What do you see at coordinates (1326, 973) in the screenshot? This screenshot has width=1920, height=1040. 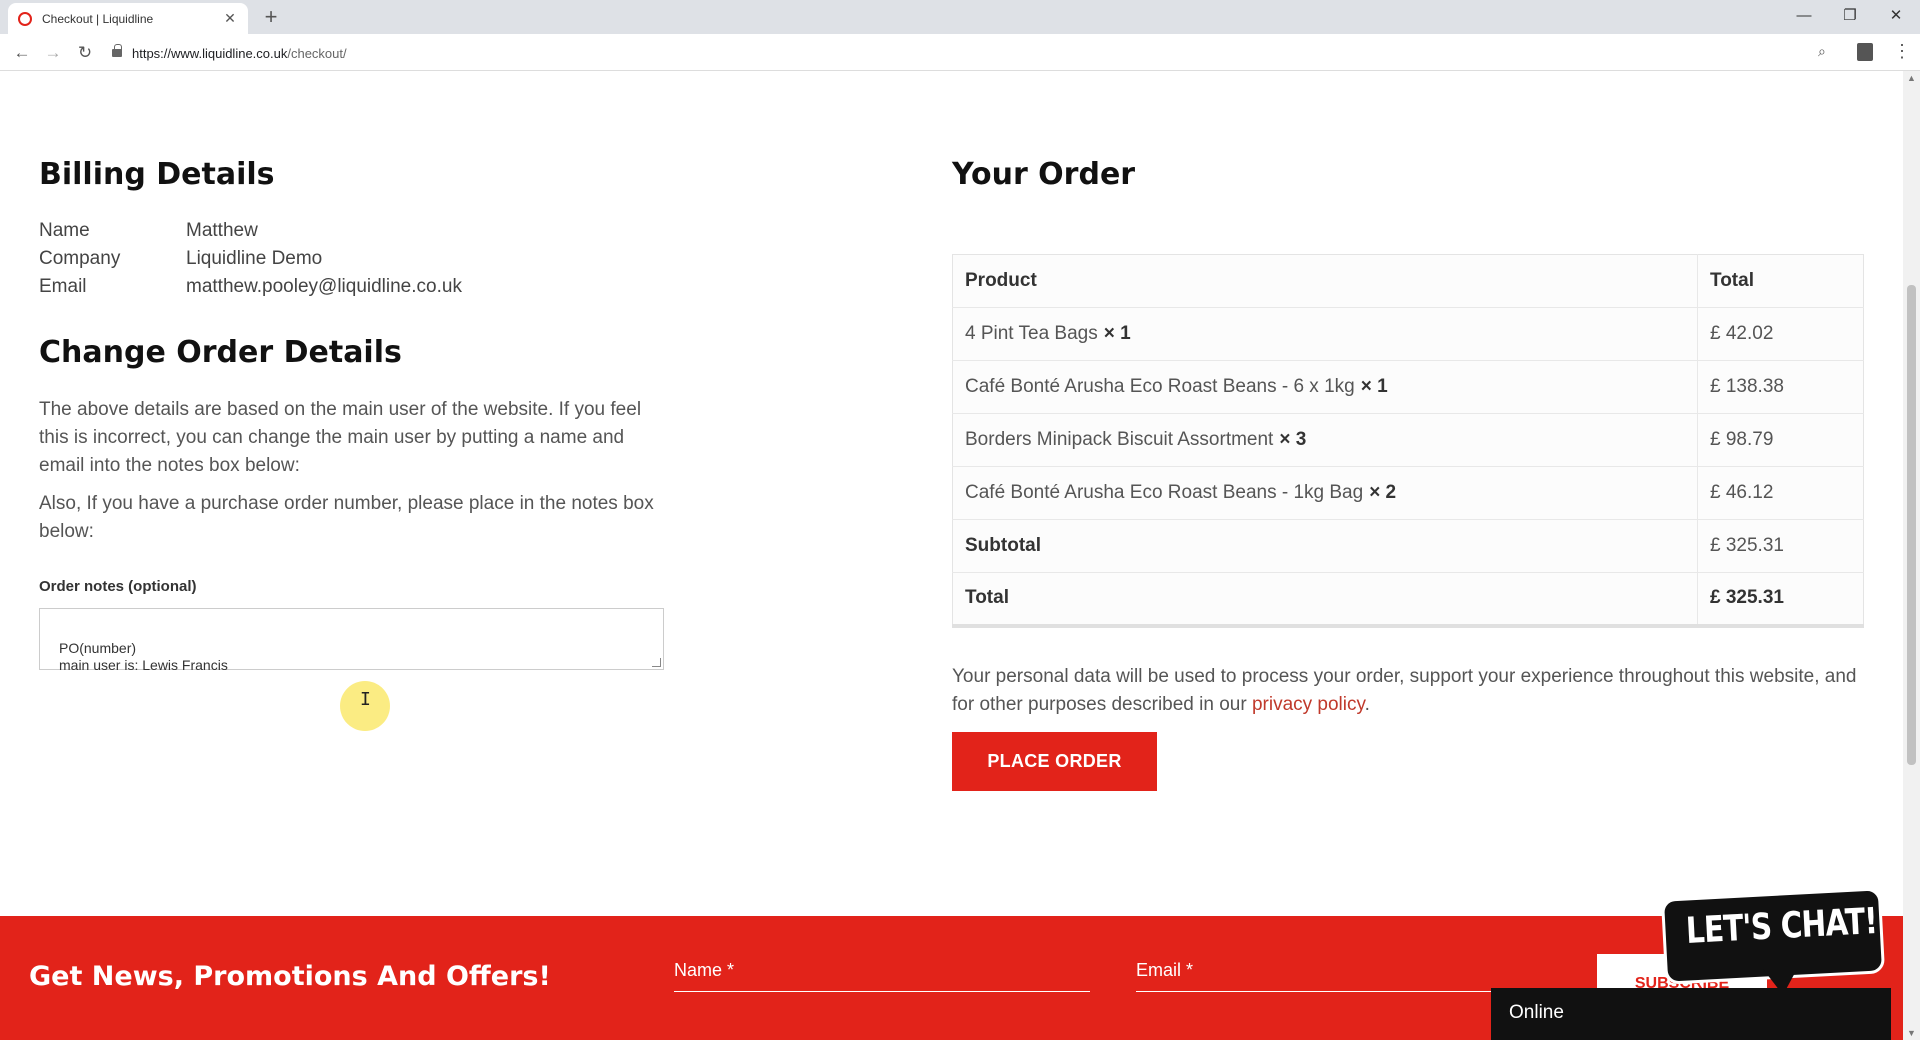 I see `newsletter-email-field: Email *` at bounding box center [1326, 973].